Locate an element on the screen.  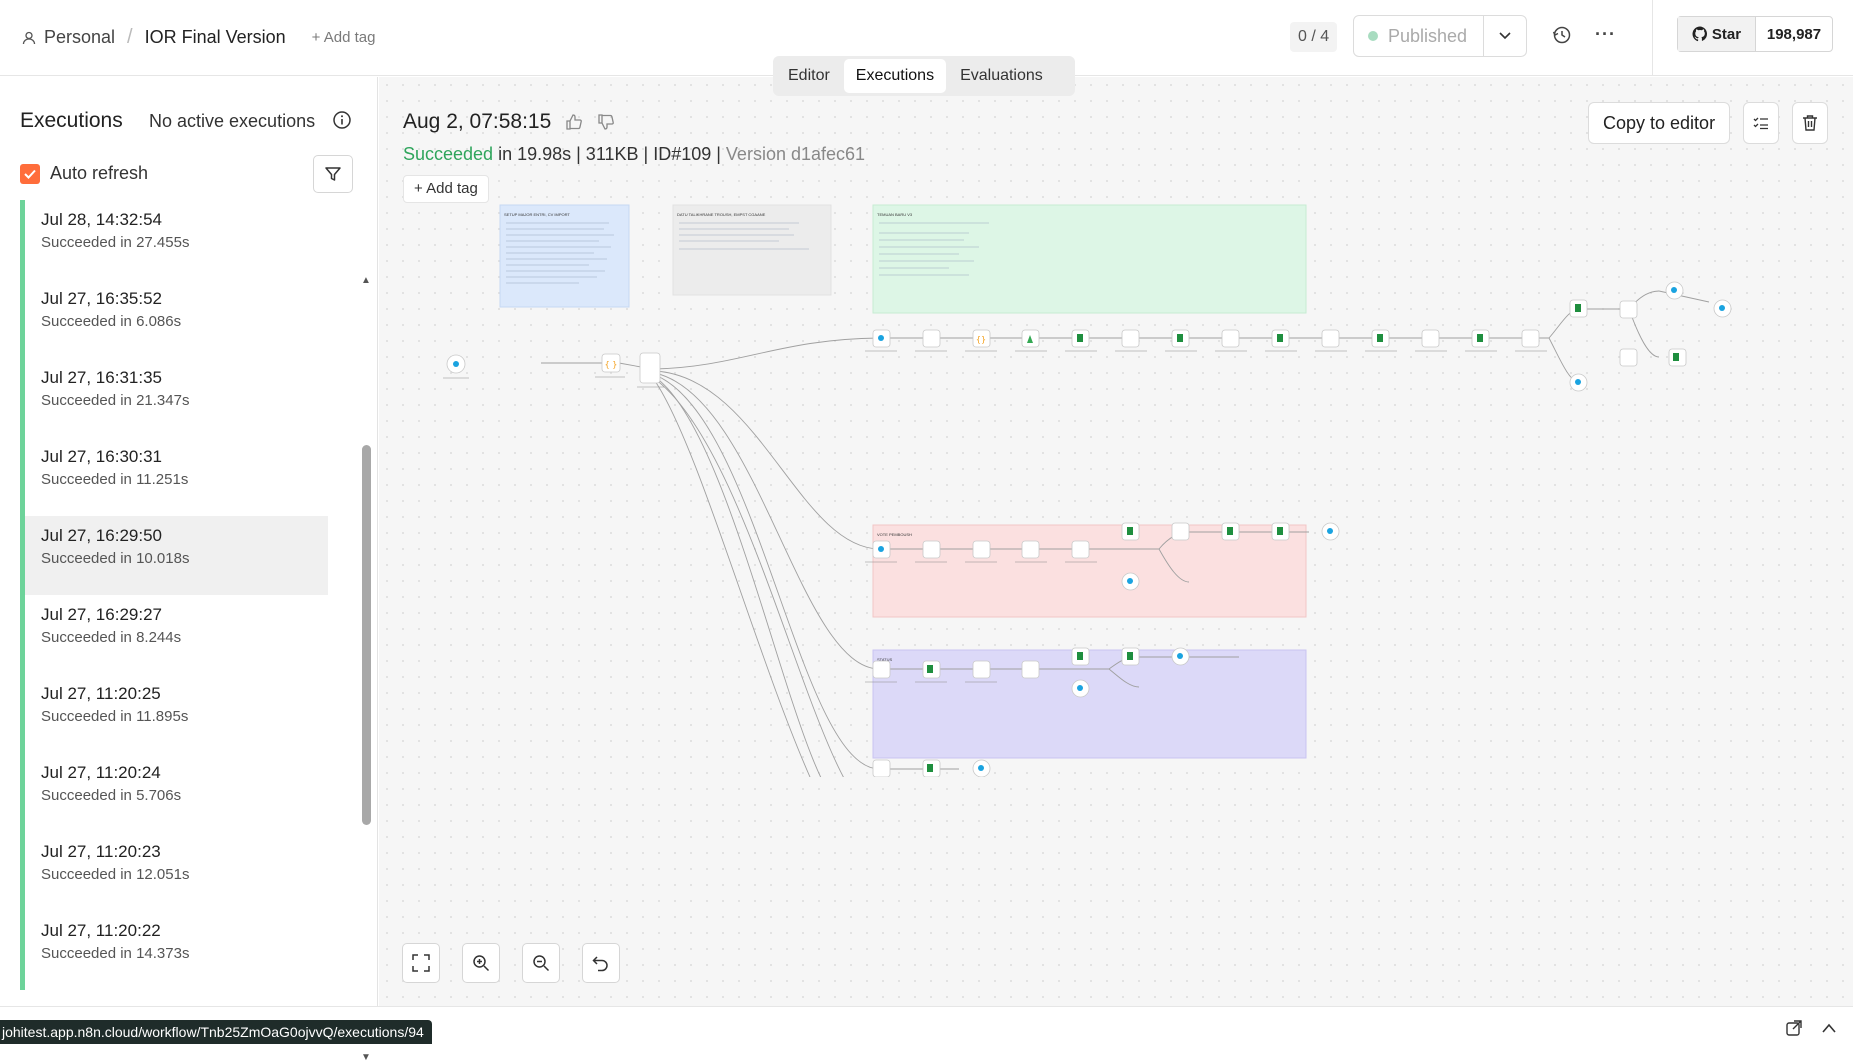
workflow-name: IOR Final Version is located at coordinates (215, 37).